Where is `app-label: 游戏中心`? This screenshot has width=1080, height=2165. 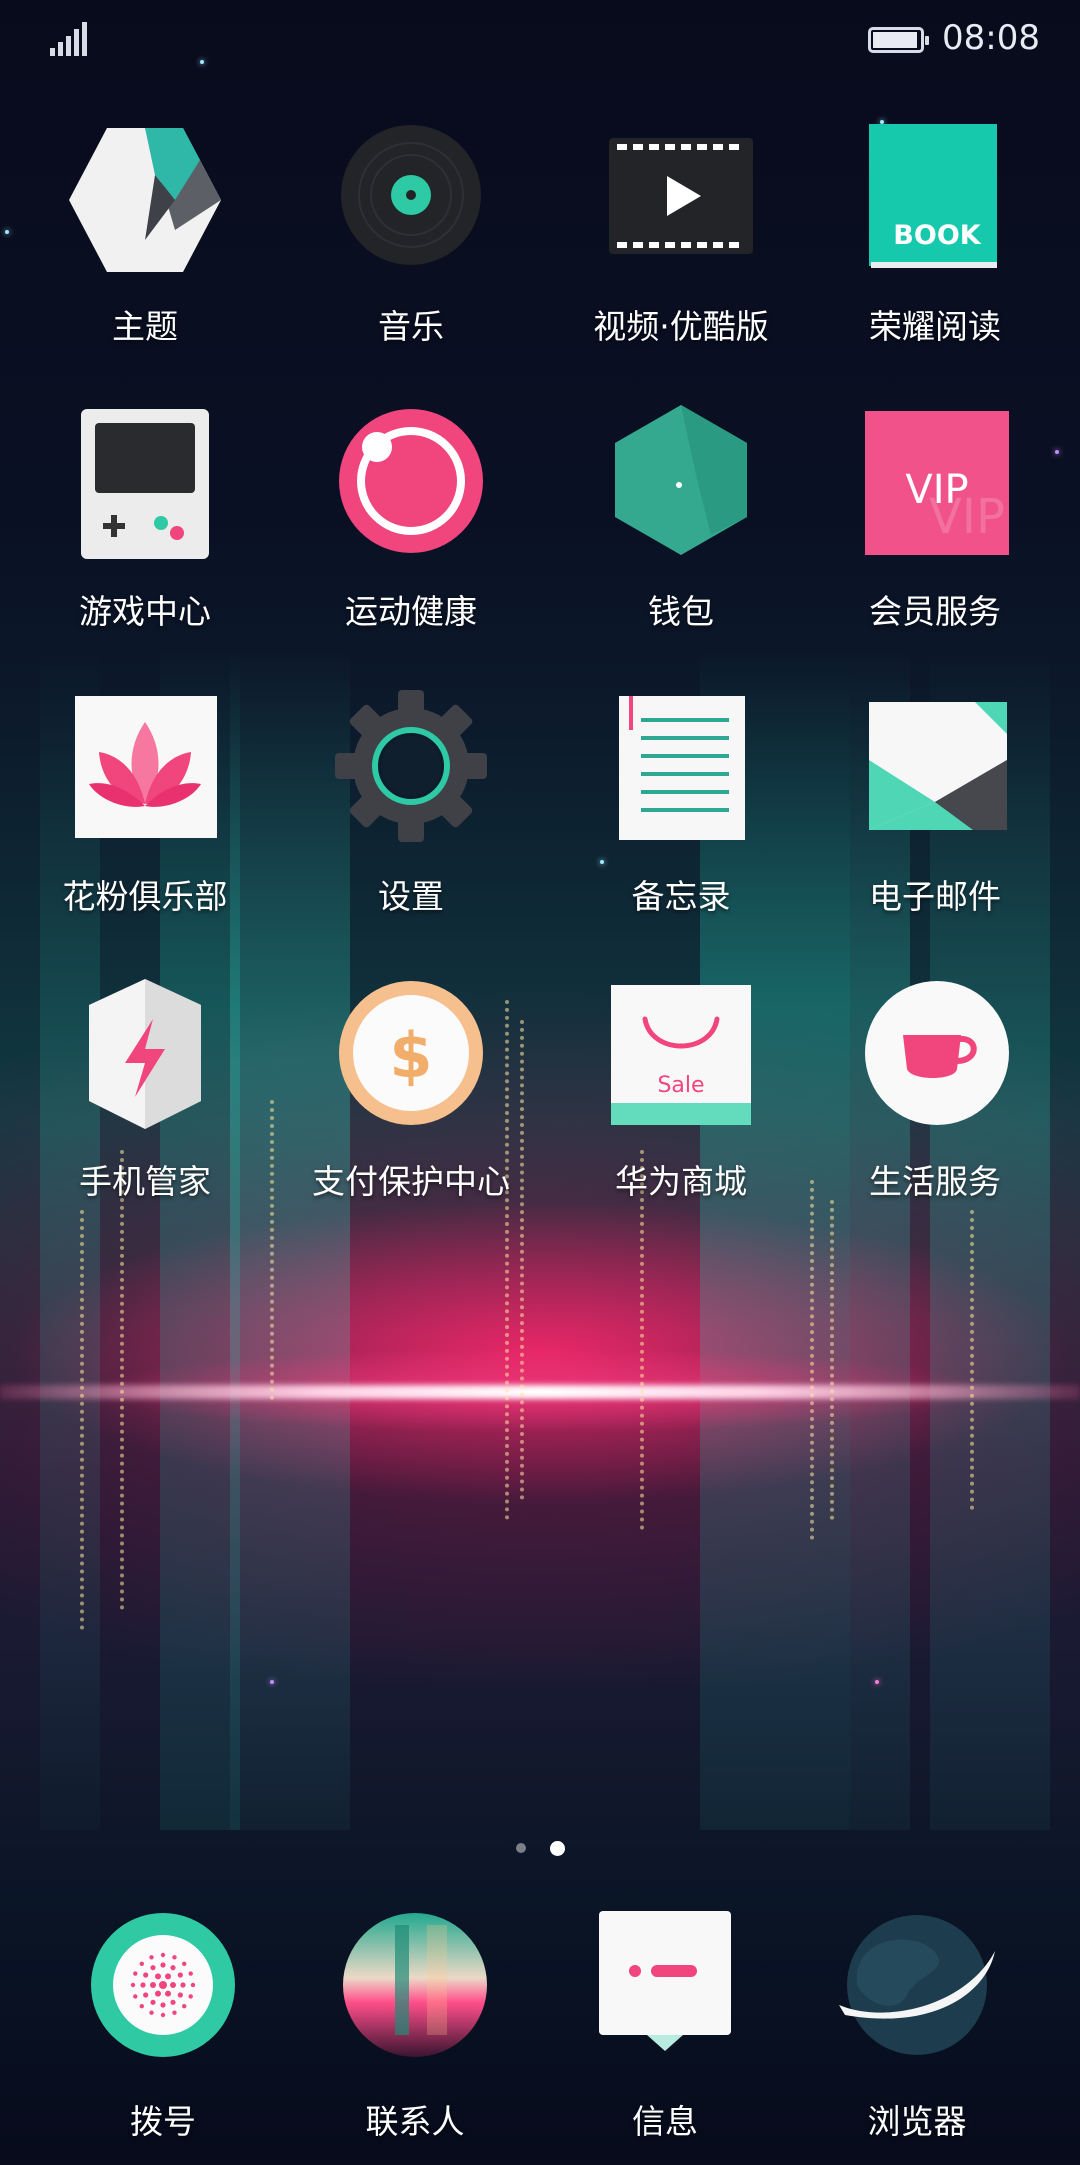
app-label: 游戏中心 is located at coordinates (145, 611).